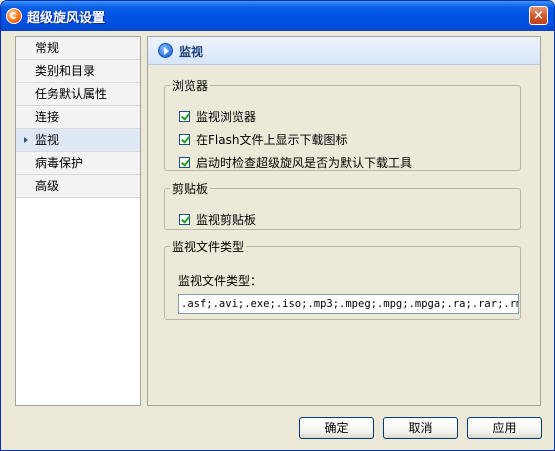  What do you see at coordinates (344, 51) in the screenshot?
I see `panel-header: 监视` at bounding box center [344, 51].